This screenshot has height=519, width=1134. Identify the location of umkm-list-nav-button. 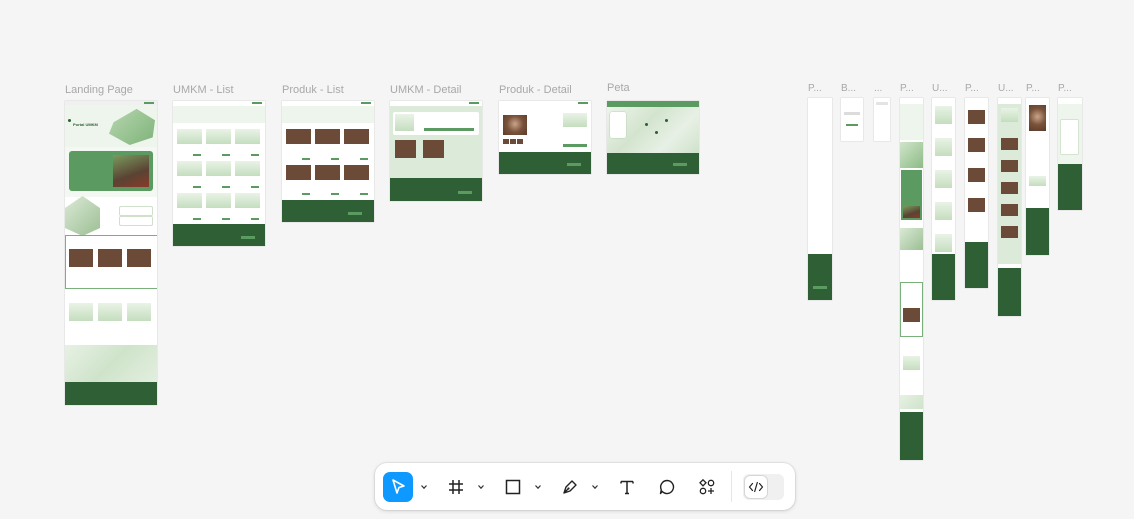
(257, 103).